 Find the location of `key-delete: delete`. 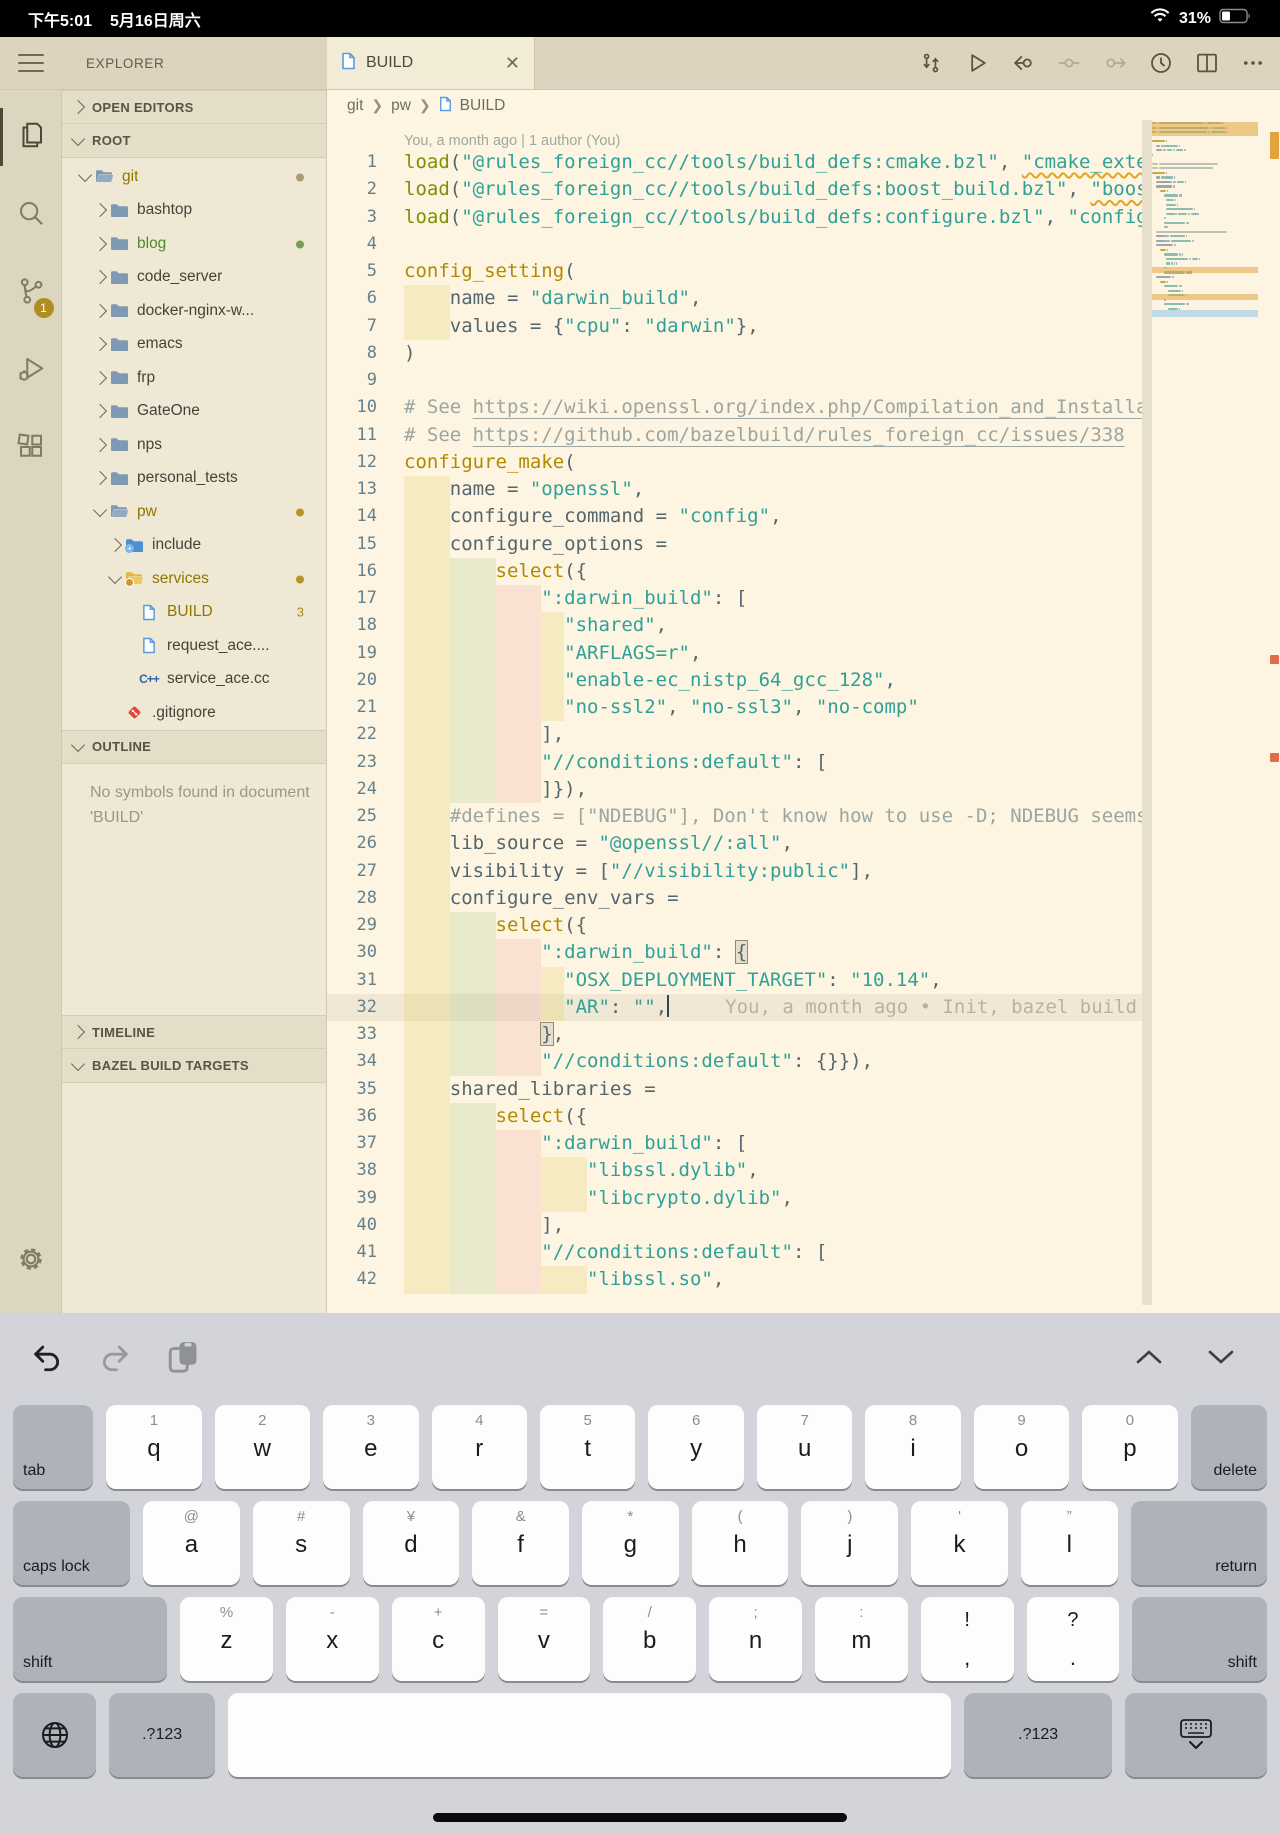

key-delete: delete is located at coordinates (1229, 1447).